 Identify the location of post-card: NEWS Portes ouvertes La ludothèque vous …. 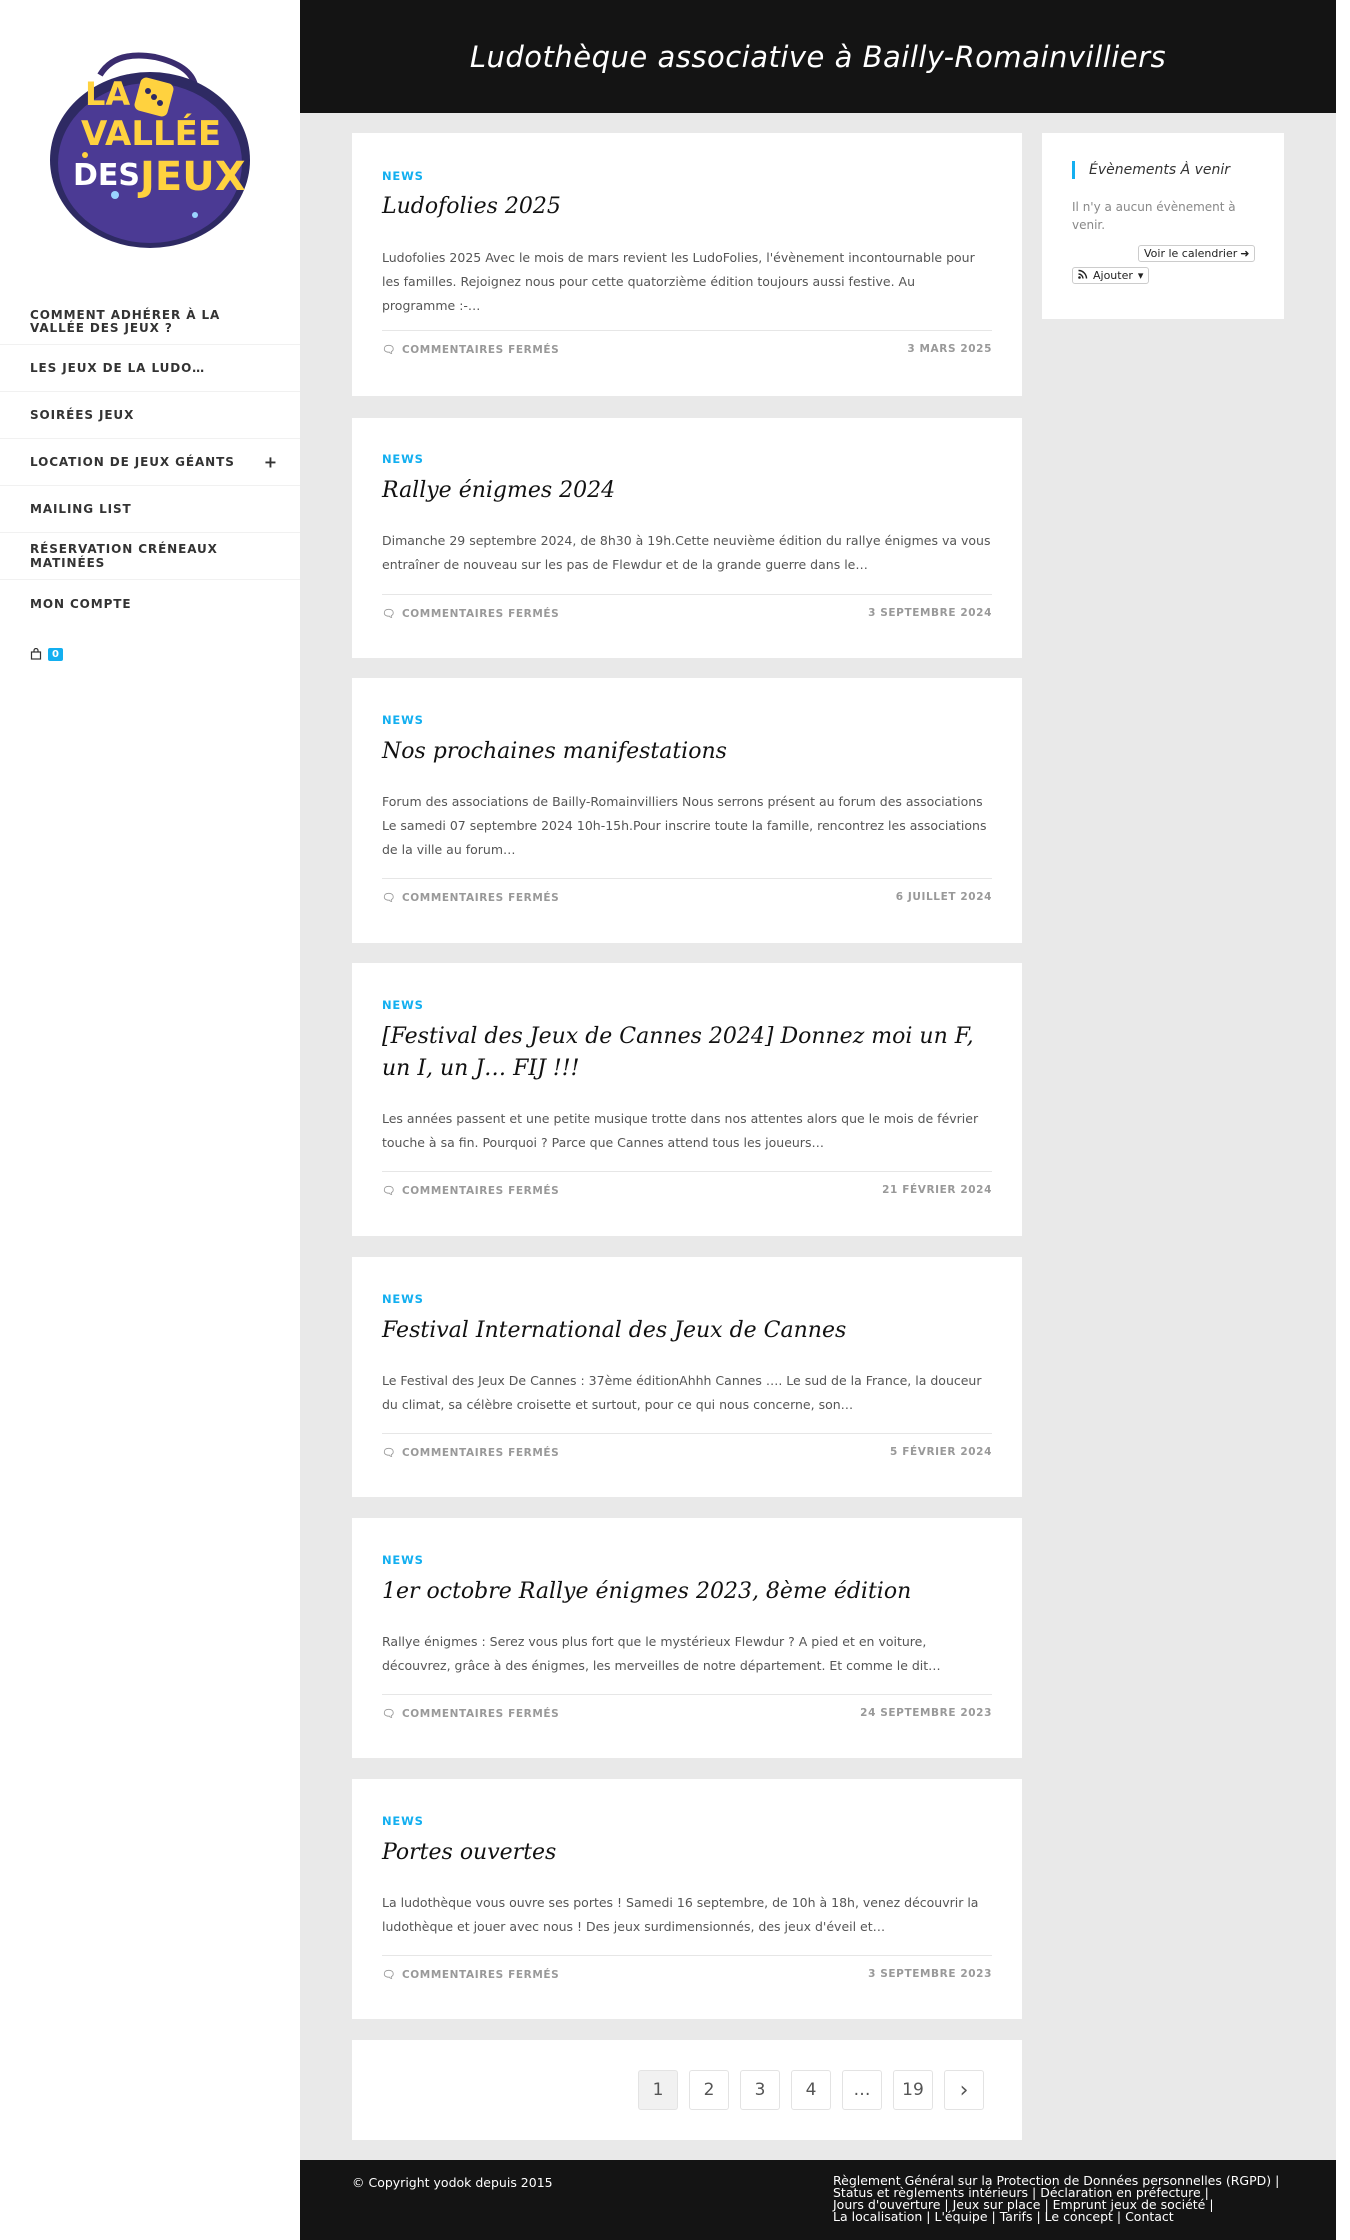
(687, 1899).